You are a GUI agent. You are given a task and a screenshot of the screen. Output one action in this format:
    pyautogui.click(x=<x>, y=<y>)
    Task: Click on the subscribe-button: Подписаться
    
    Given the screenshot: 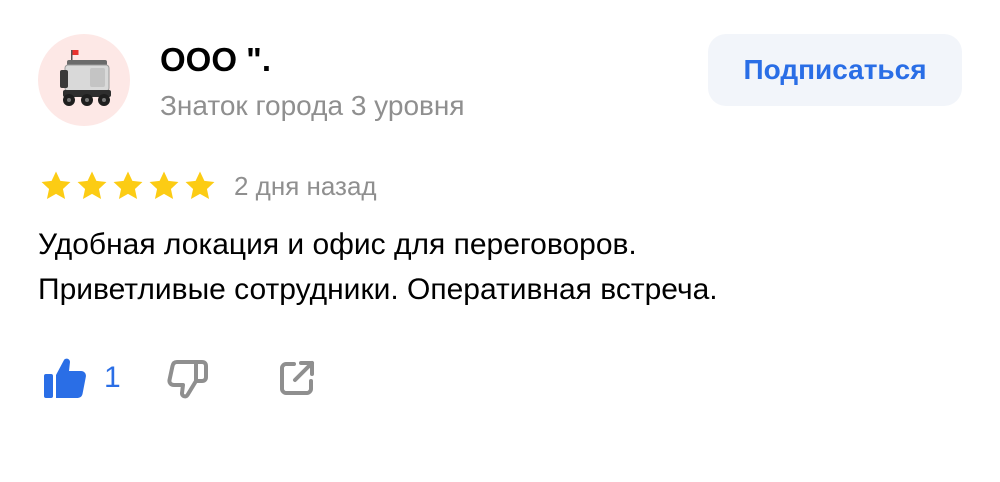 What is the action you would take?
    pyautogui.click(x=835, y=70)
    